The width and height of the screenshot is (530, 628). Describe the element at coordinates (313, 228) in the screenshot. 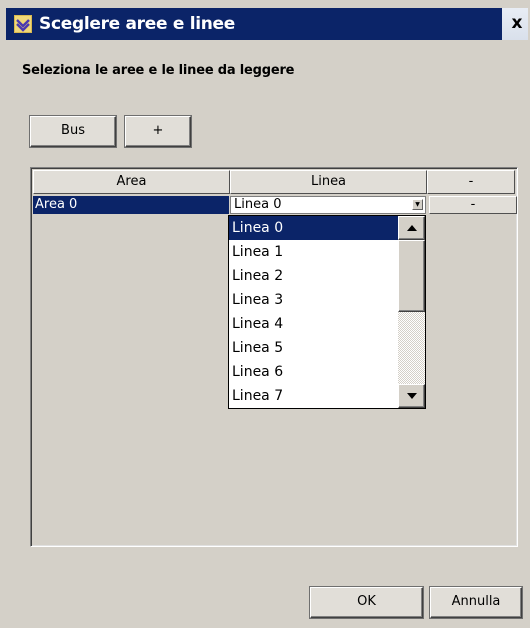

I see `dropdown-option: Linea 0` at that location.